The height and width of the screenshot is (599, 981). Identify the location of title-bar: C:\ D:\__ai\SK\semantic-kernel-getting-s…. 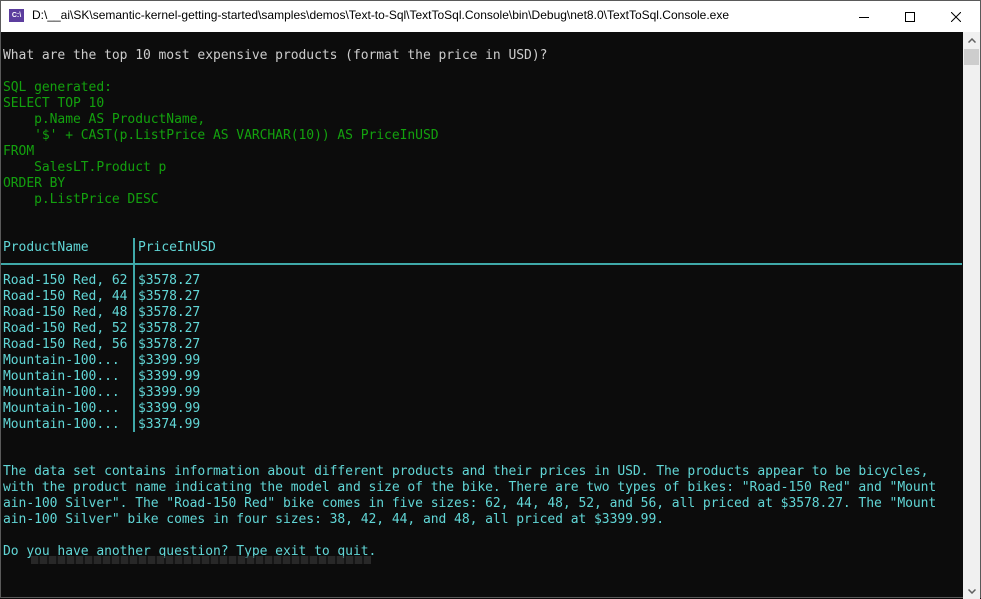
(490, 16).